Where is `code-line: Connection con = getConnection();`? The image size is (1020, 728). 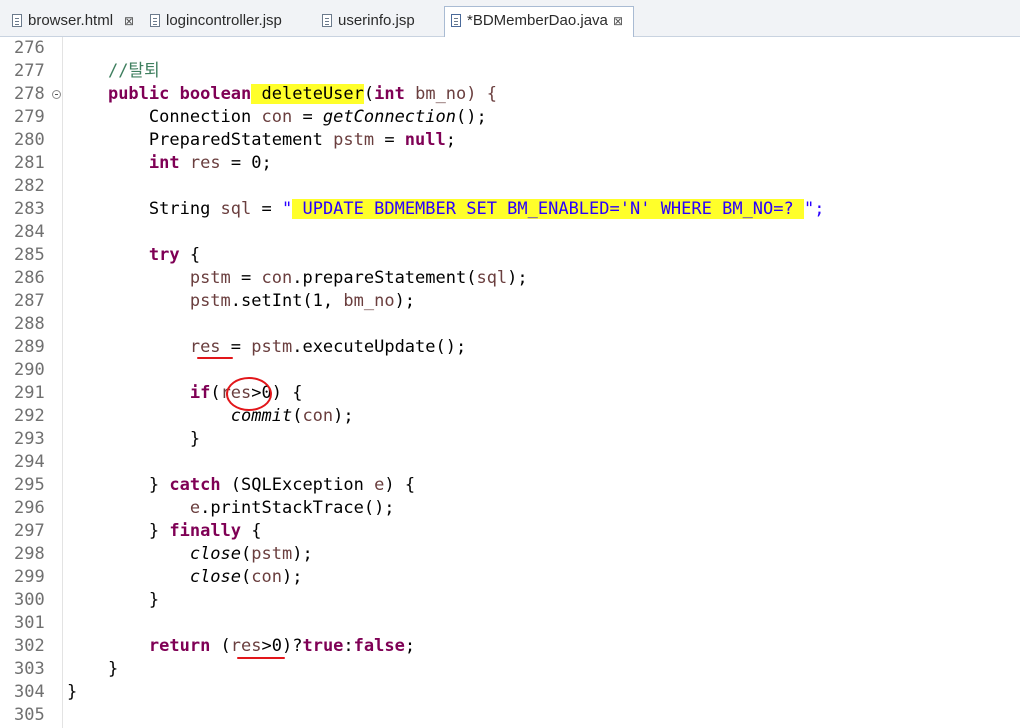
code-line: Connection con = getConnection(); is located at coordinates (317, 117).